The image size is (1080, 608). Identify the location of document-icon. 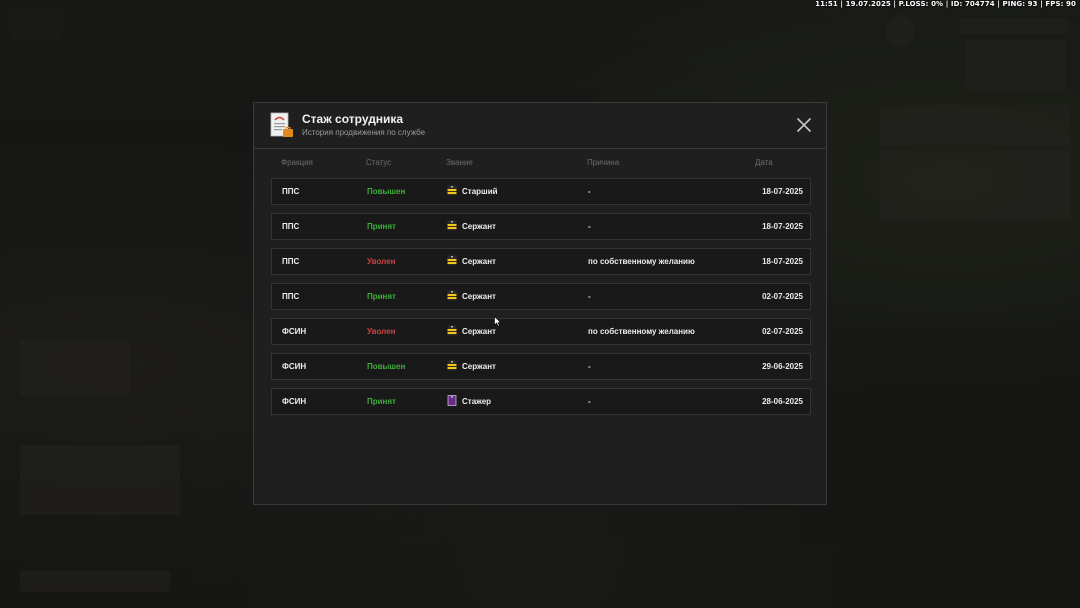
(281, 124).